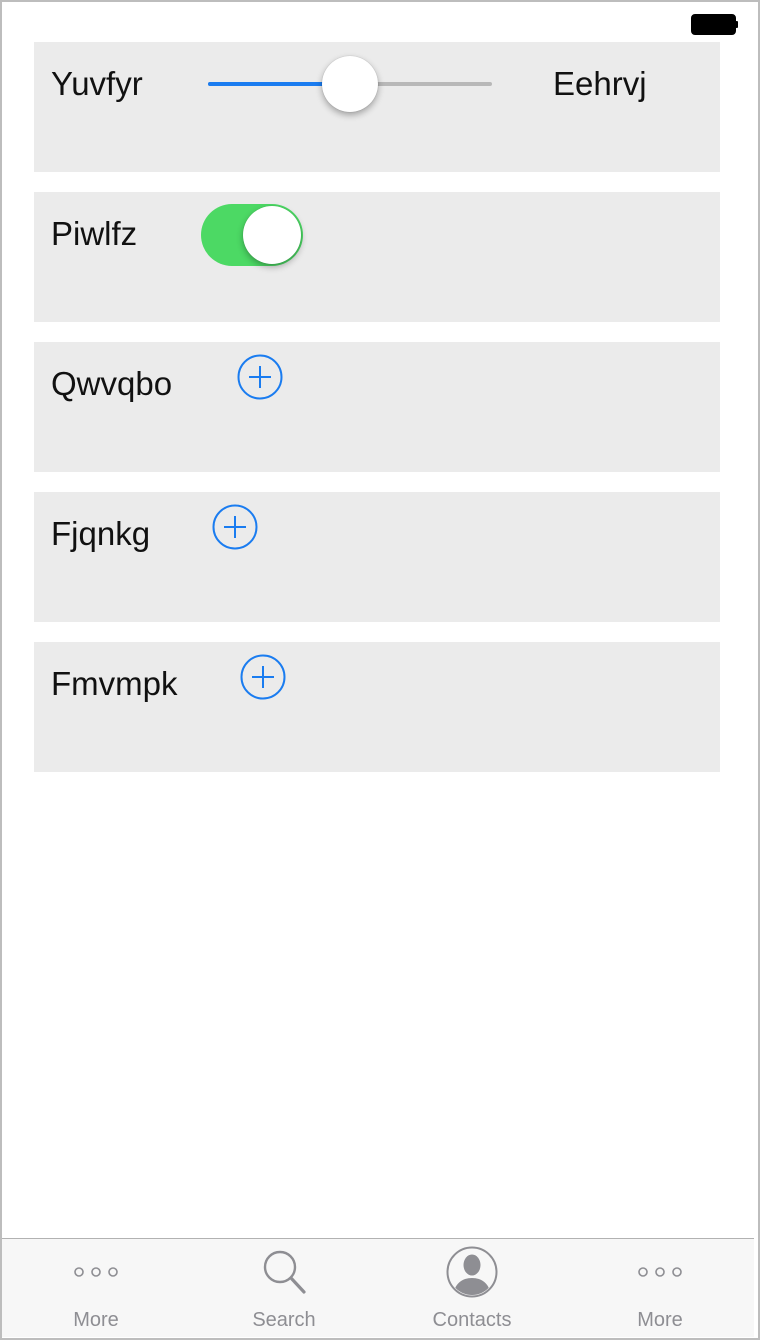 This screenshot has width=760, height=1340. Describe the element at coordinates (114, 683) in the screenshot. I see `add-row-label: Fmvmpk` at that location.